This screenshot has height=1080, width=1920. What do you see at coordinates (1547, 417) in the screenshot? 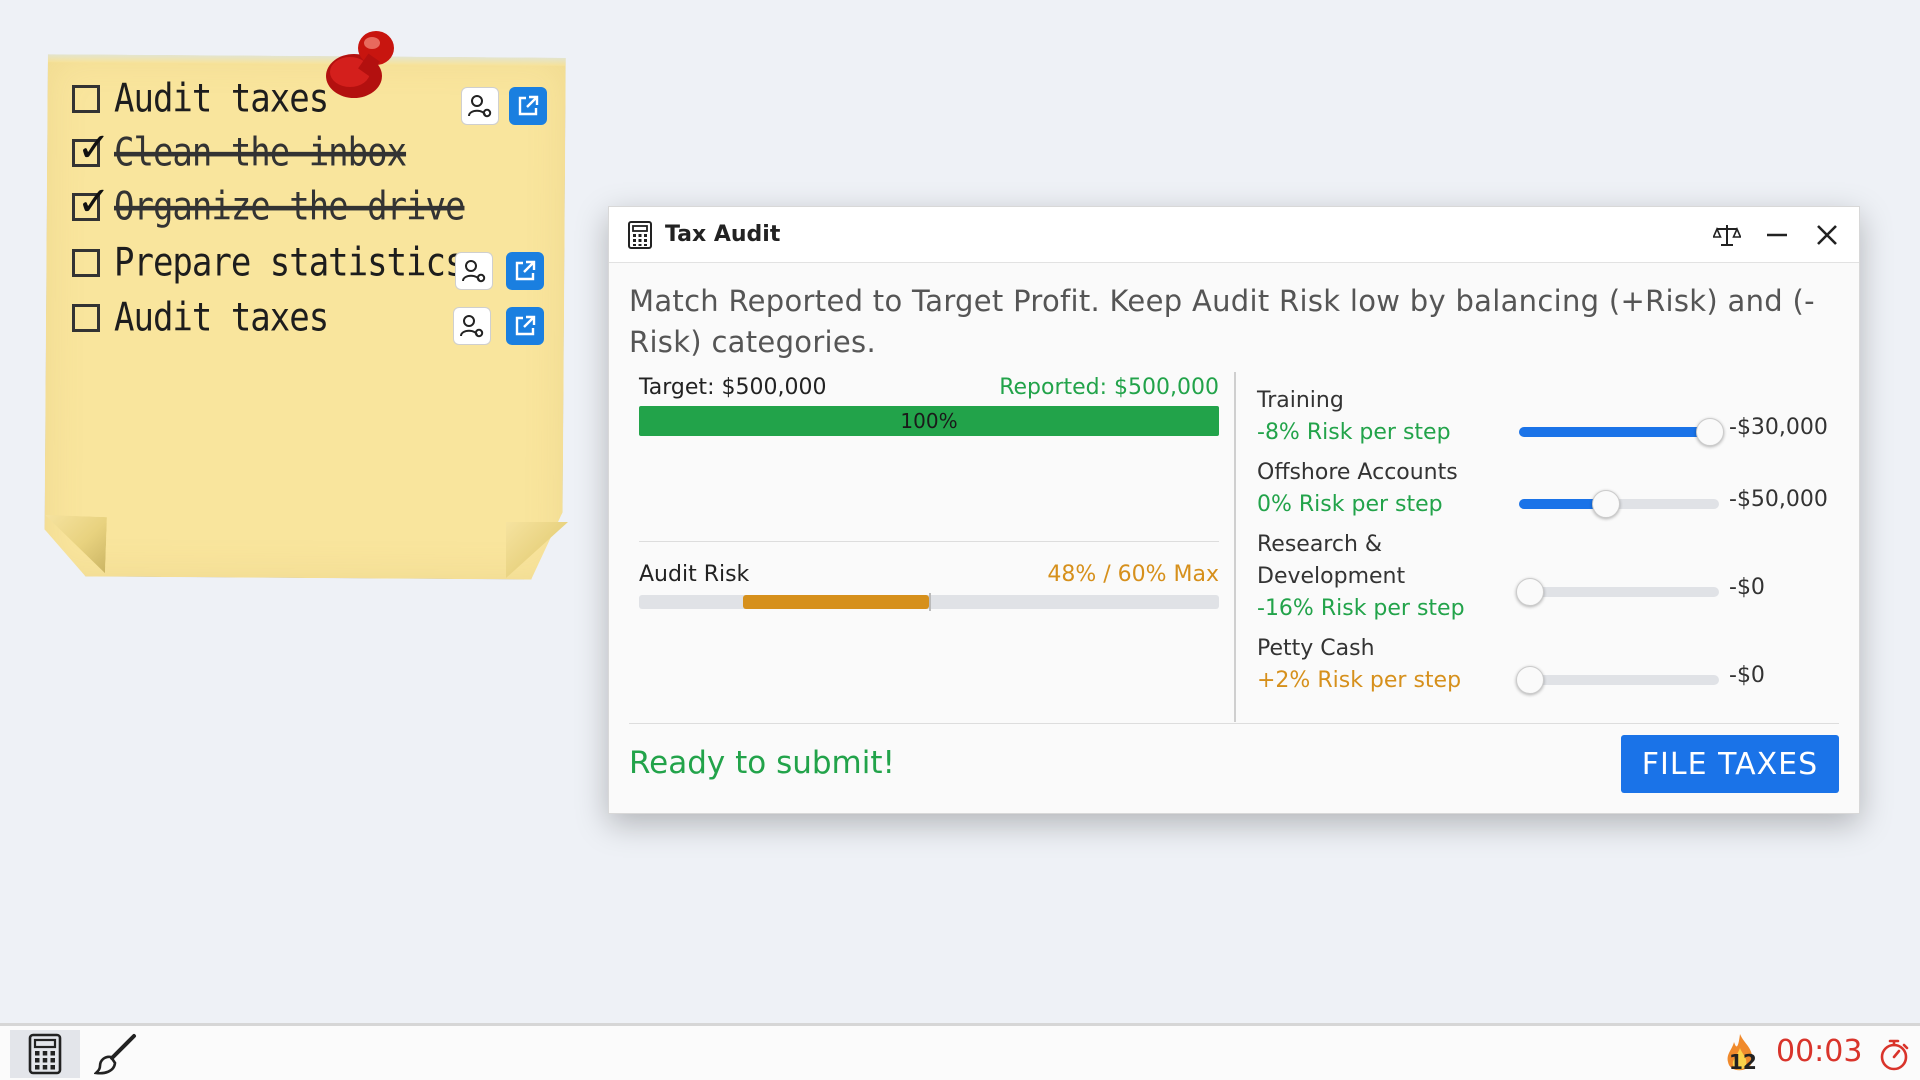
I see `category-training: Training -8% Risk per step -$30,000` at bounding box center [1547, 417].